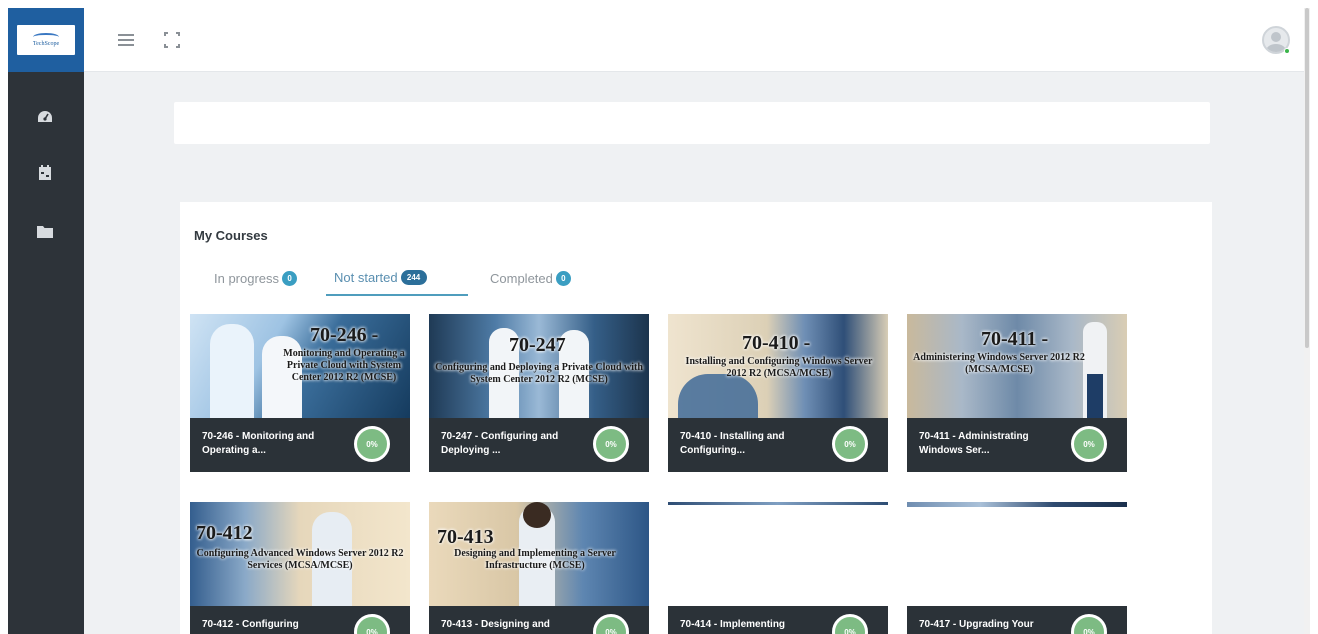  I want to click on course-card: 70-417 - Upgrading Your 0%, so click(1017, 568).